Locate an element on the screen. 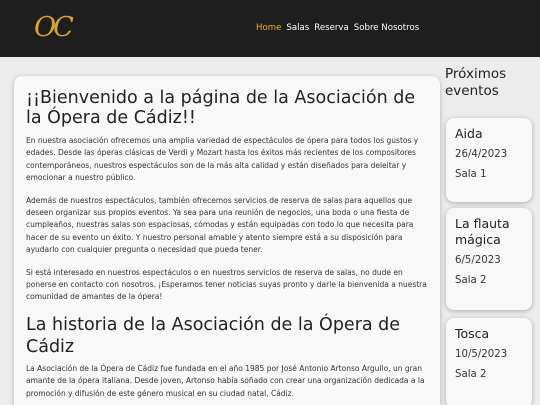 The width and height of the screenshot is (540, 405). nav-link-sobre-nosotros: Sobre Nosotros is located at coordinates (386, 28).